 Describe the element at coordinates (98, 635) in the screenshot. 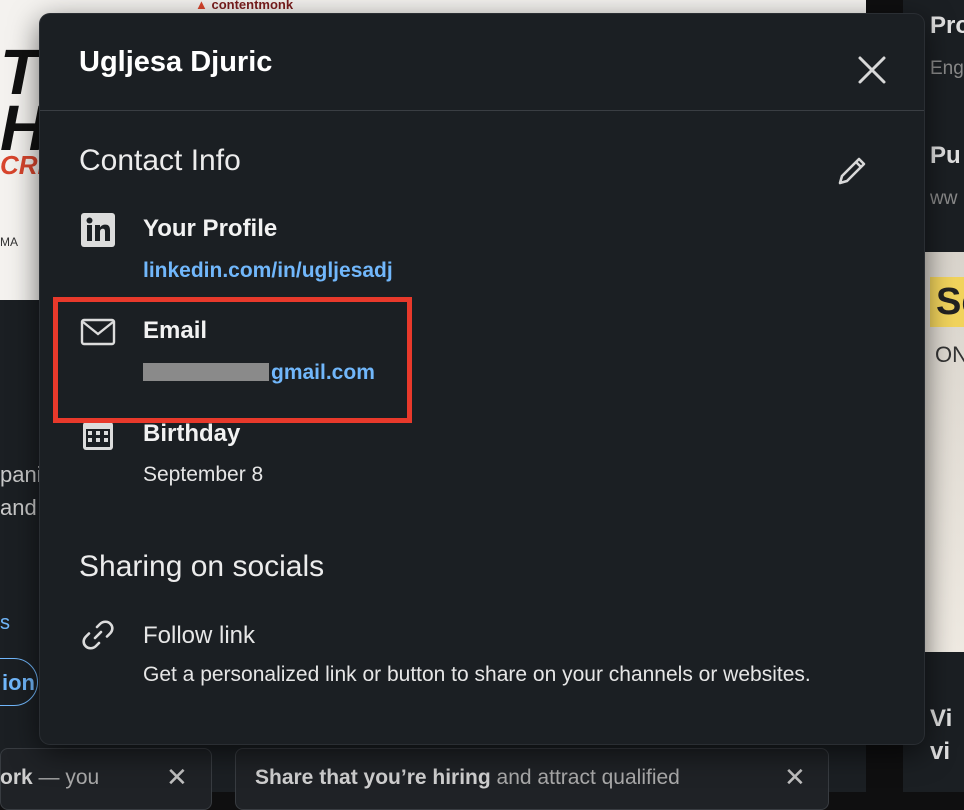

I see `link-icon` at that location.